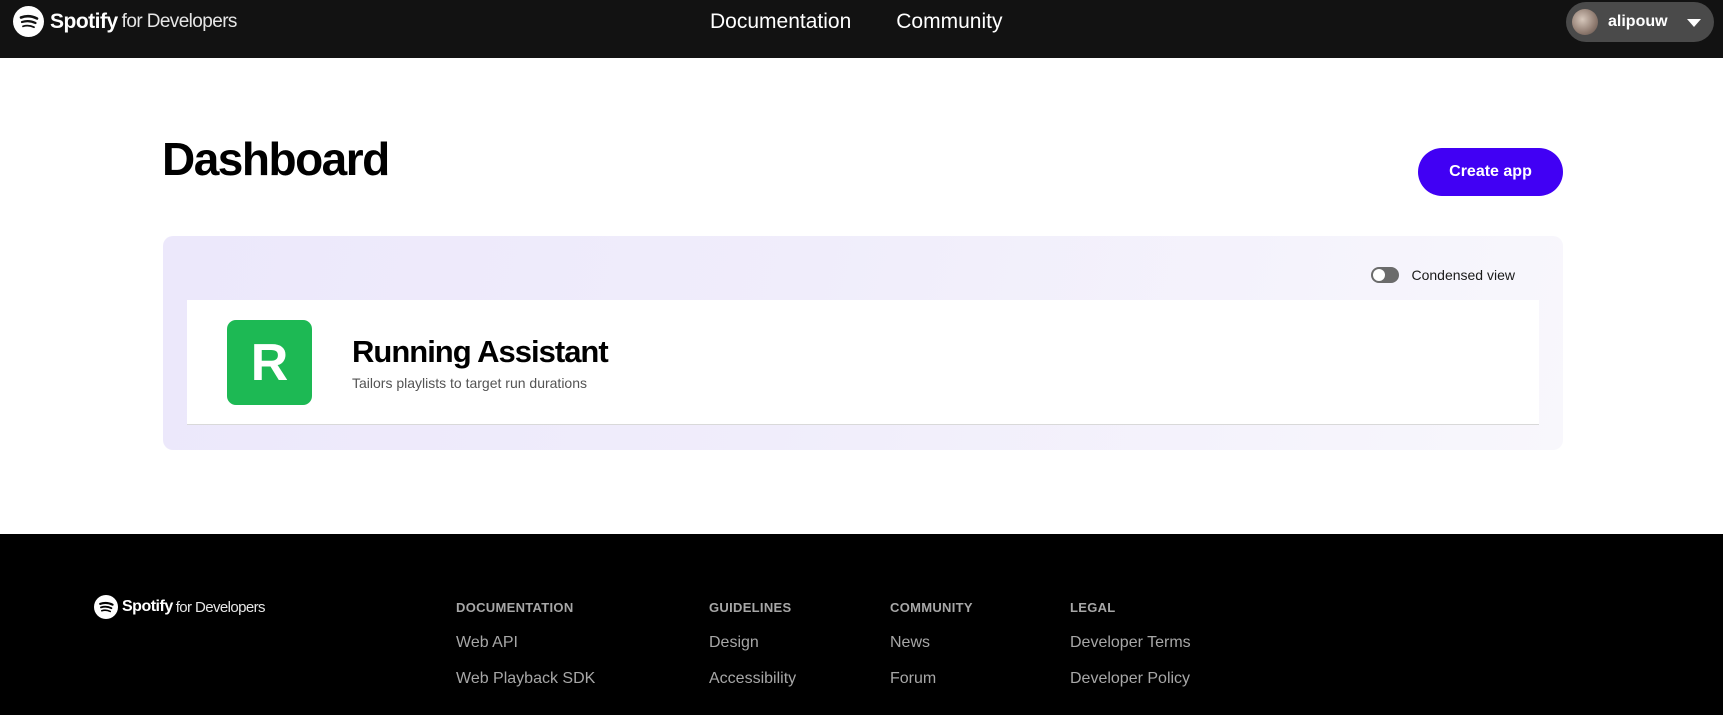 This screenshot has height=715, width=1723. I want to click on main-nav: Documentation Community, so click(856, 22).